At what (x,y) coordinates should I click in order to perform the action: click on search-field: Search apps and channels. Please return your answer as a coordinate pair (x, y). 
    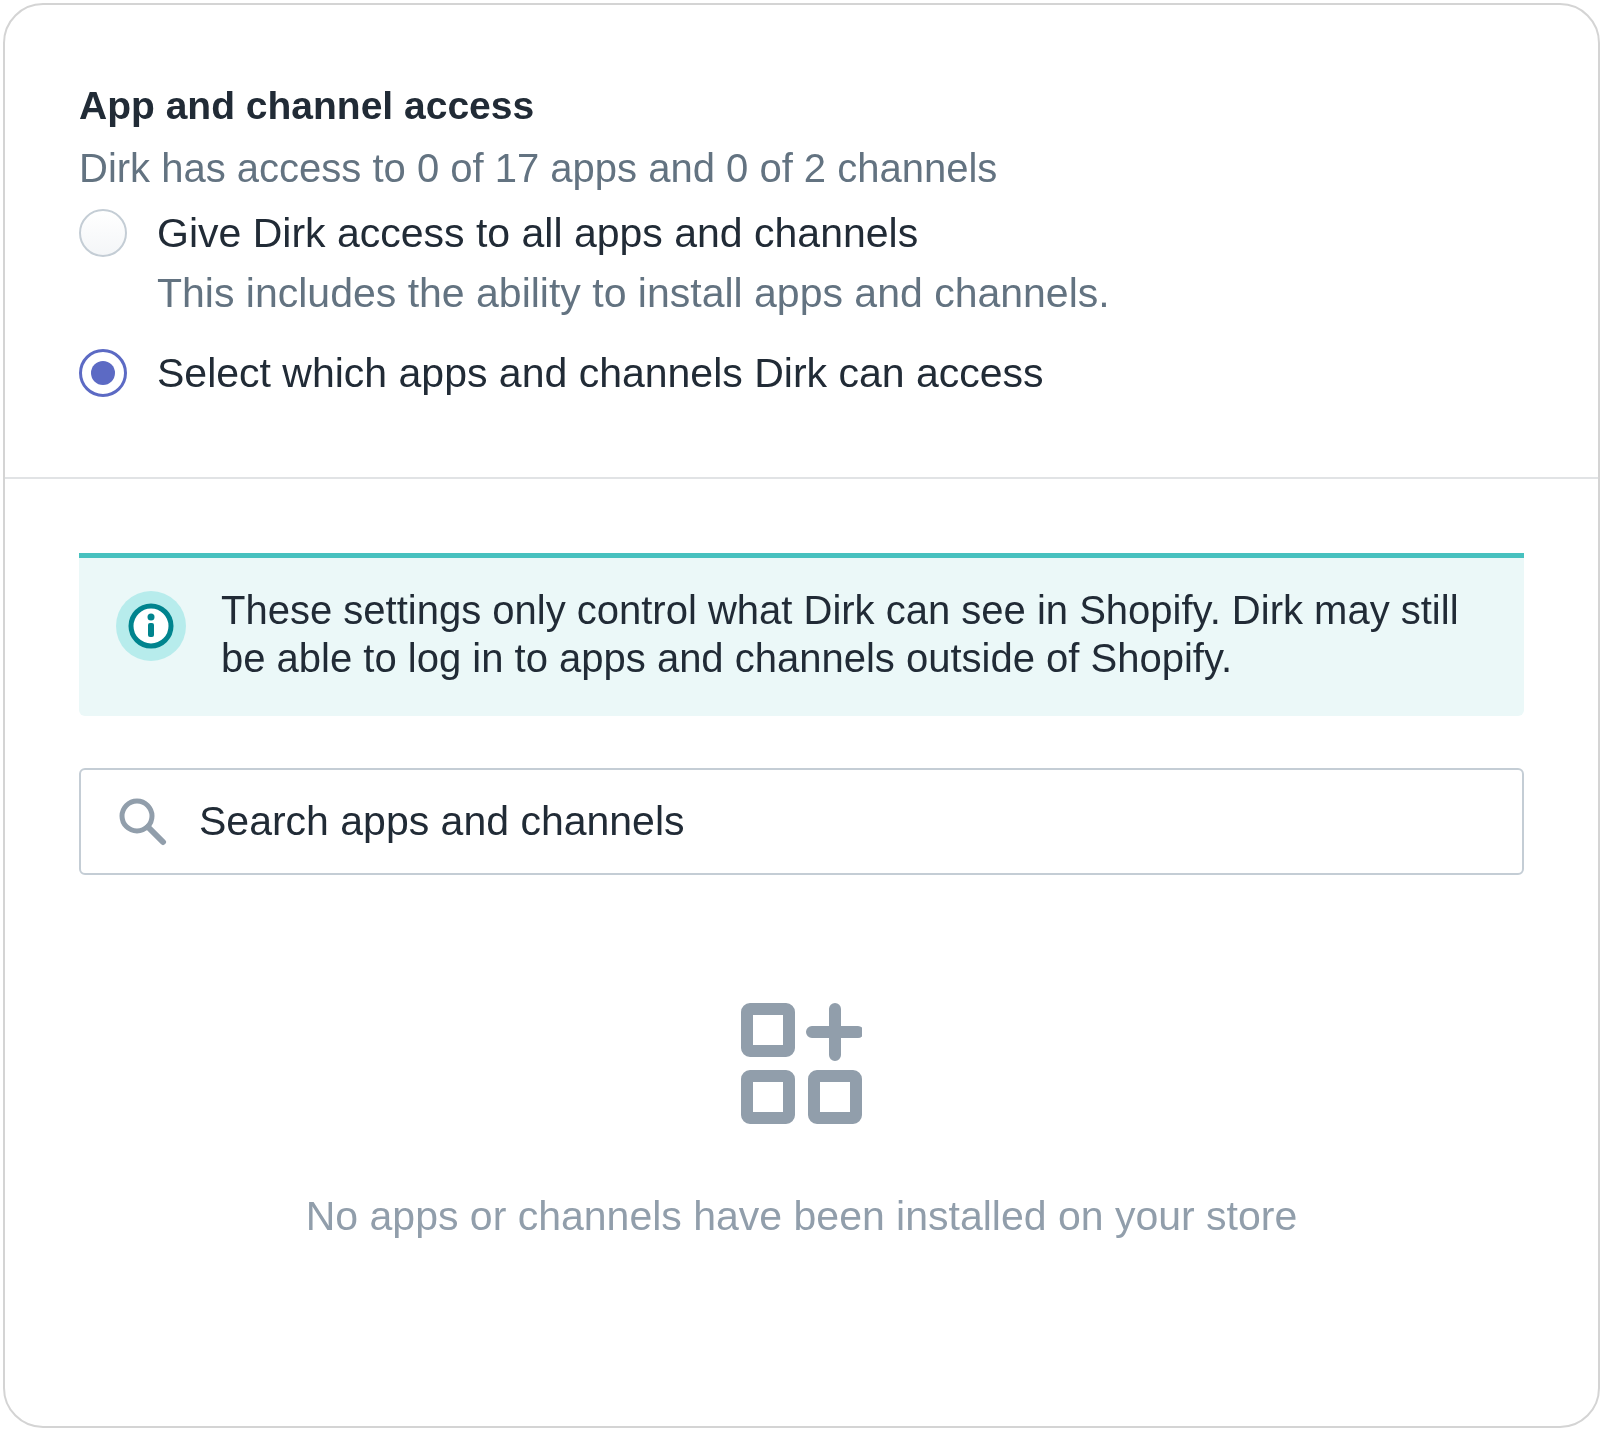
    Looking at the image, I should click on (801, 821).